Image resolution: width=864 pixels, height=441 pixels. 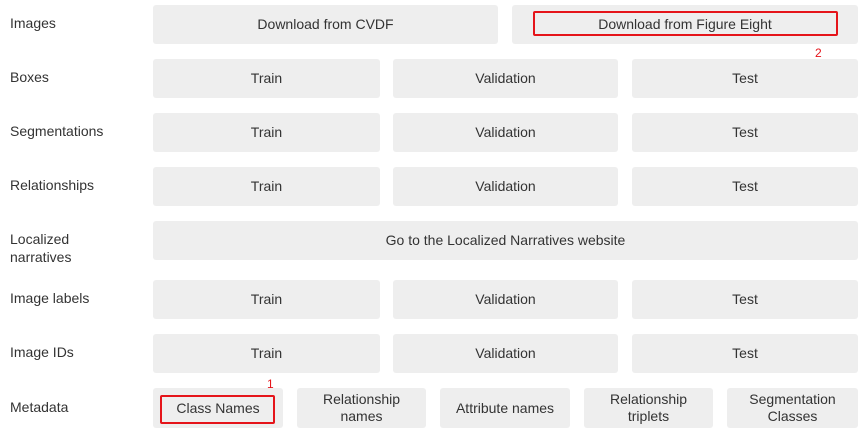 I want to click on boxes-test-button: Test, so click(x=745, y=78).